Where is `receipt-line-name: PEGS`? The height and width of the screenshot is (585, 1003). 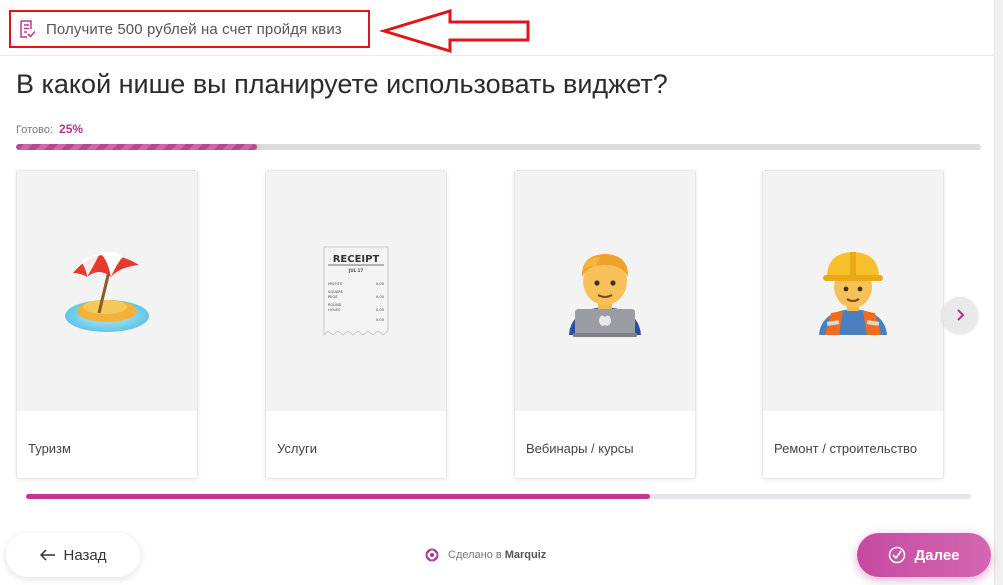
receipt-line-name: PEGS is located at coordinates (333, 297).